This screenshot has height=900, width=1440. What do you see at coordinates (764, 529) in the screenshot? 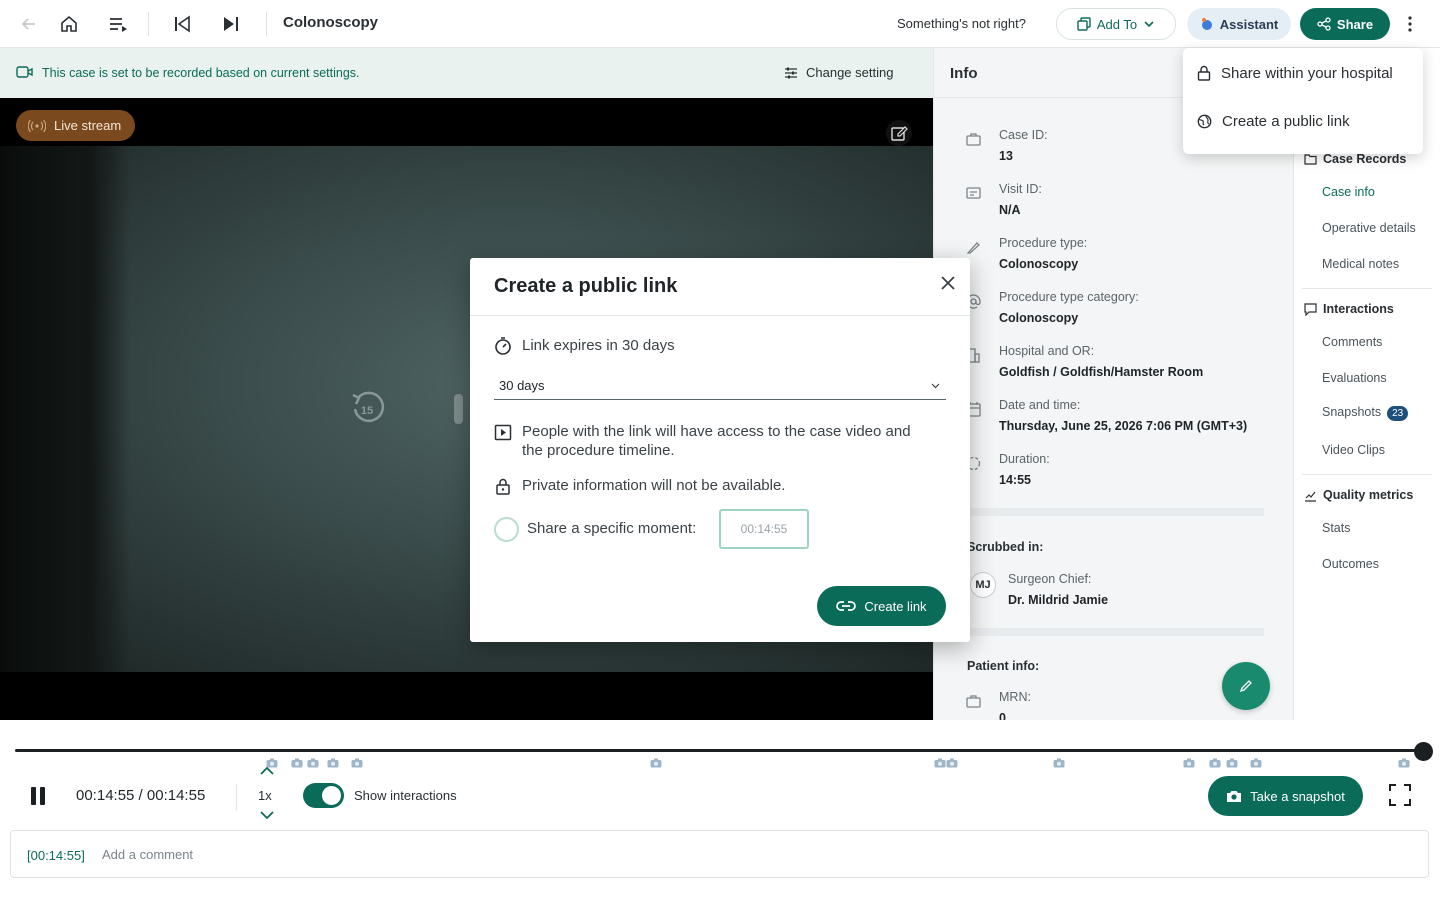
I see `moment-time-input: 00:14:55` at bounding box center [764, 529].